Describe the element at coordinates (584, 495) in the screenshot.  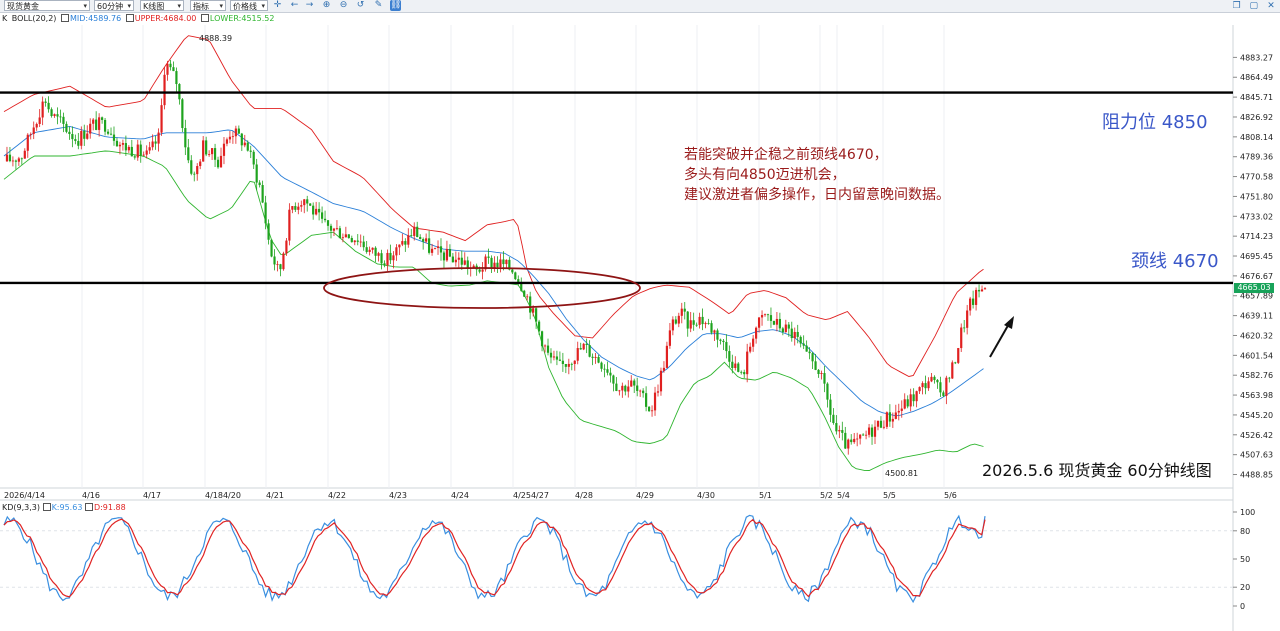
I see `x-tick-label: 4/28` at that location.